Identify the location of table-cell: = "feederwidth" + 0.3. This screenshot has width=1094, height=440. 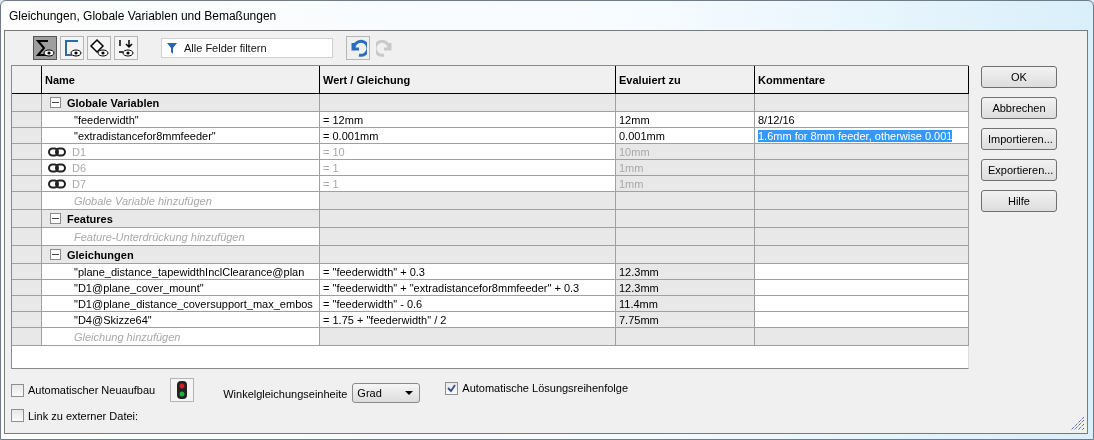
(468, 272).